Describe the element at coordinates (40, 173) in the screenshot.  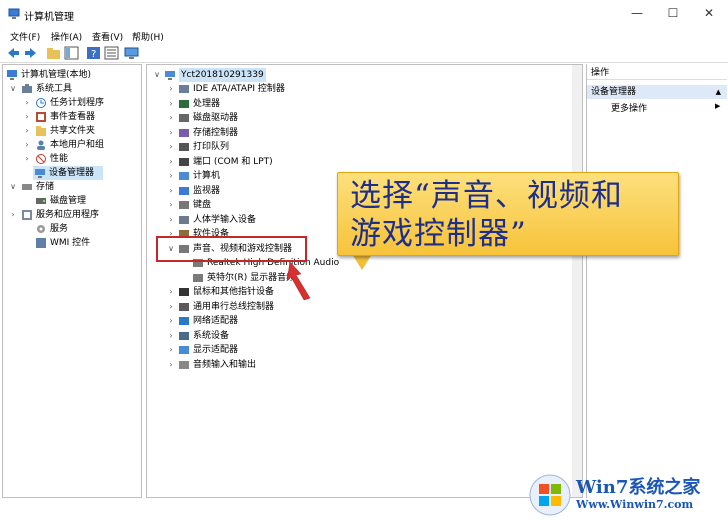
I see `device-manager-icon` at that location.